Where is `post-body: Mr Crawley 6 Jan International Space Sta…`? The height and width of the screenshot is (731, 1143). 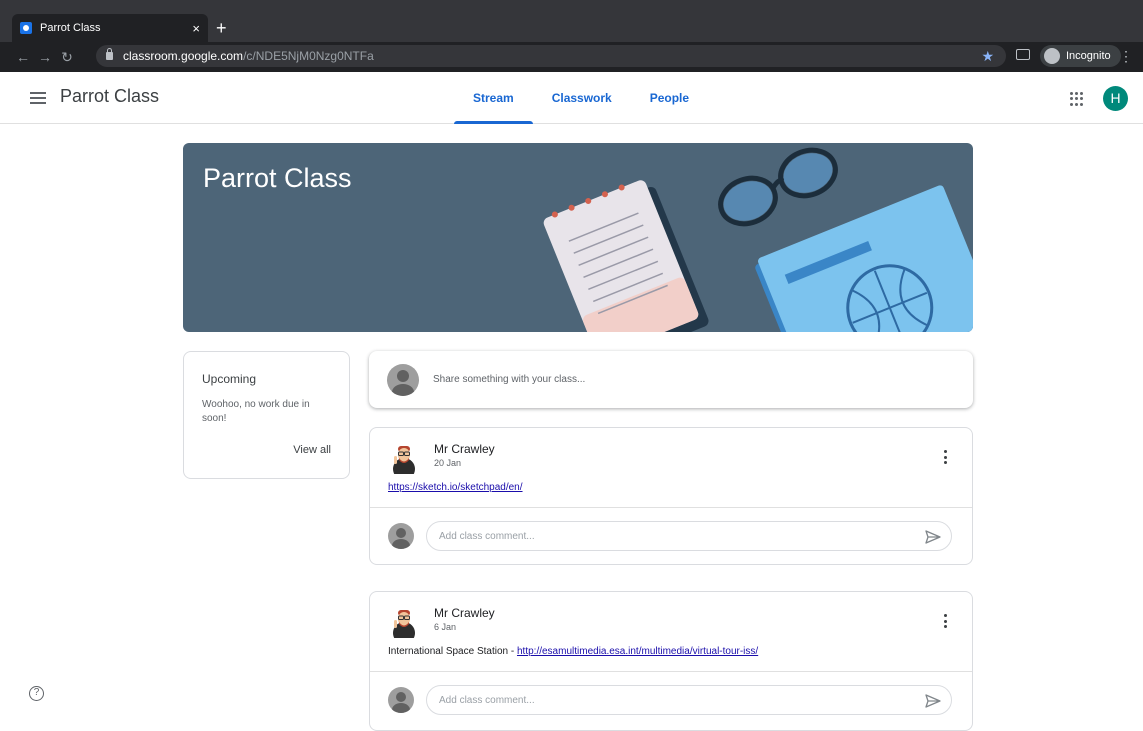 post-body: Mr Crawley 6 Jan International Space Sta… is located at coordinates (671, 631).